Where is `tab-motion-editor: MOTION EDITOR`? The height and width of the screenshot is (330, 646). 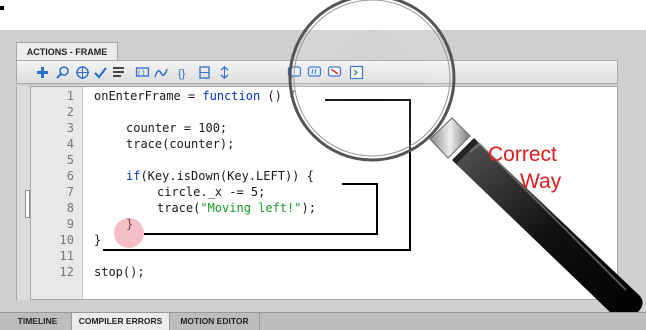 tab-motion-editor: MOTION EDITOR is located at coordinates (215, 321).